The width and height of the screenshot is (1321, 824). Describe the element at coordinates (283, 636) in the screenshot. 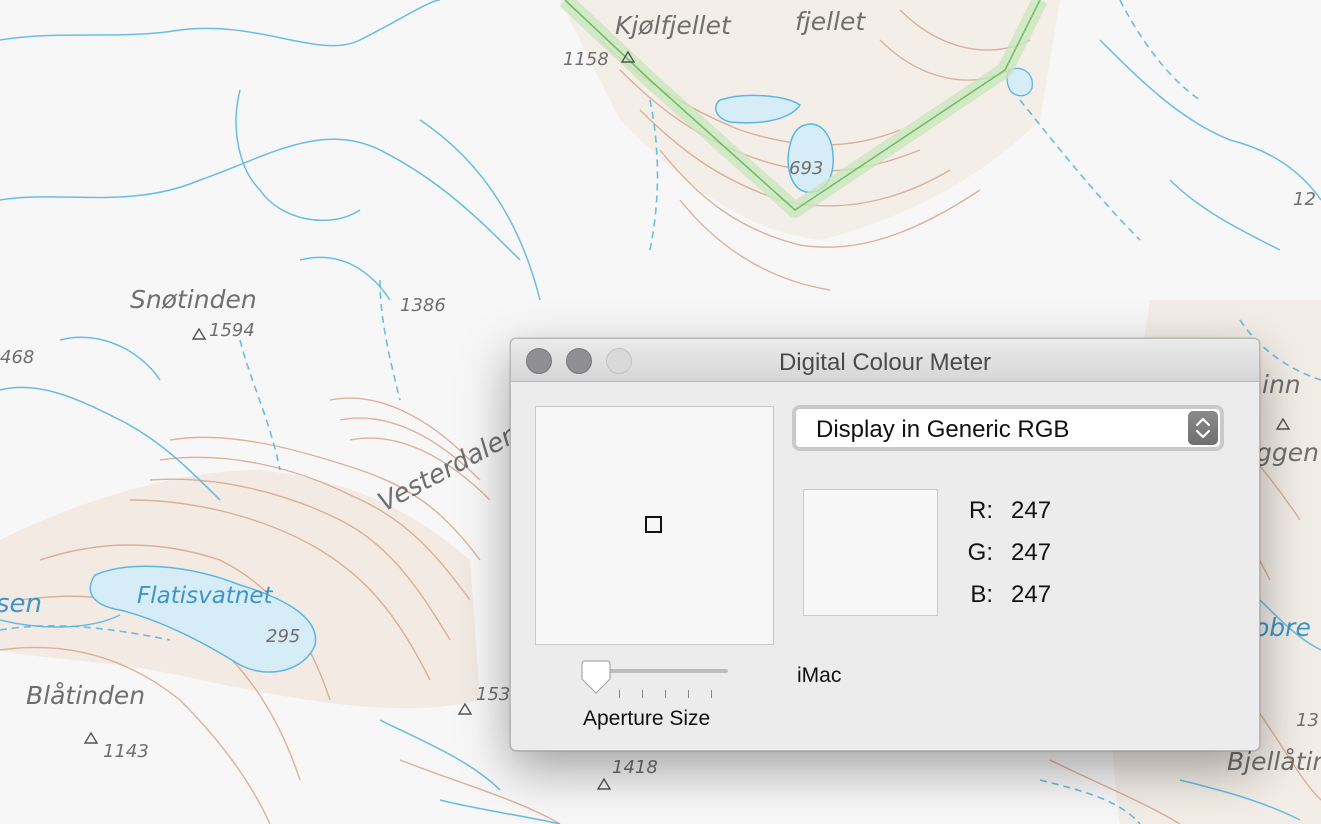

I see `map-label-295: 295` at that location.